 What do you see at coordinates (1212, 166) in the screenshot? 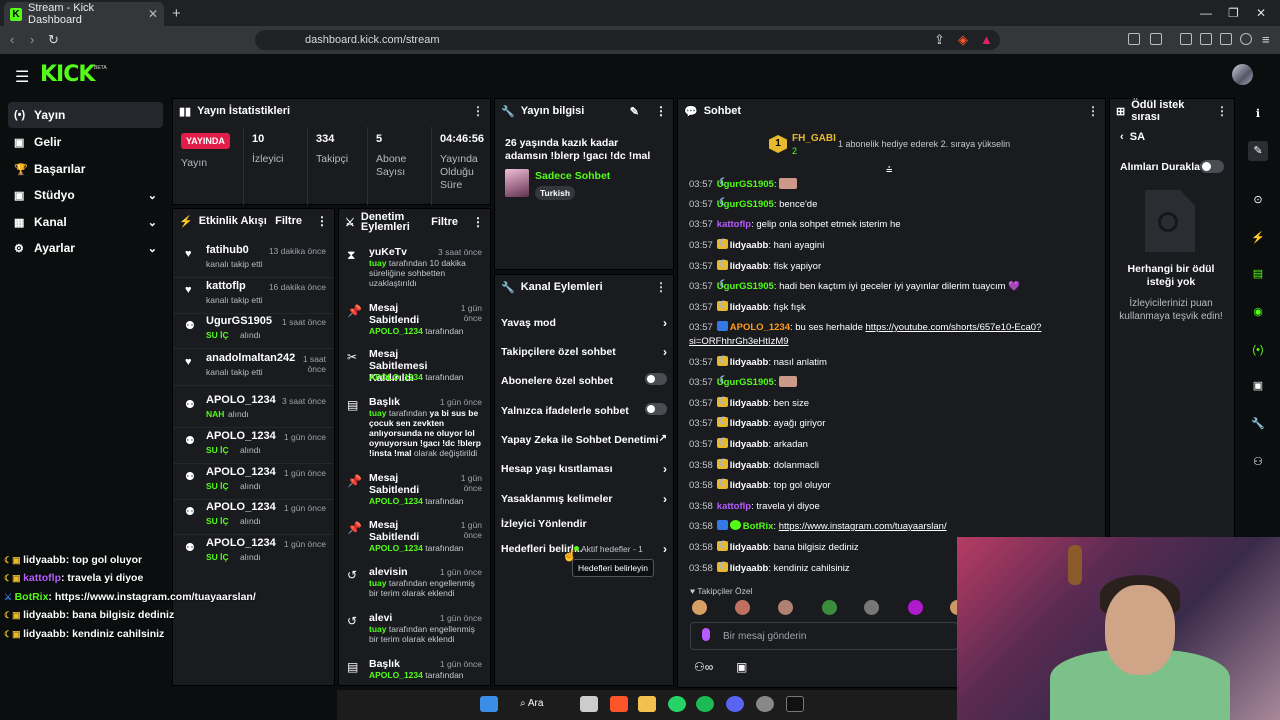
I see `pause-toggle` at bounding box center [1212, 166].